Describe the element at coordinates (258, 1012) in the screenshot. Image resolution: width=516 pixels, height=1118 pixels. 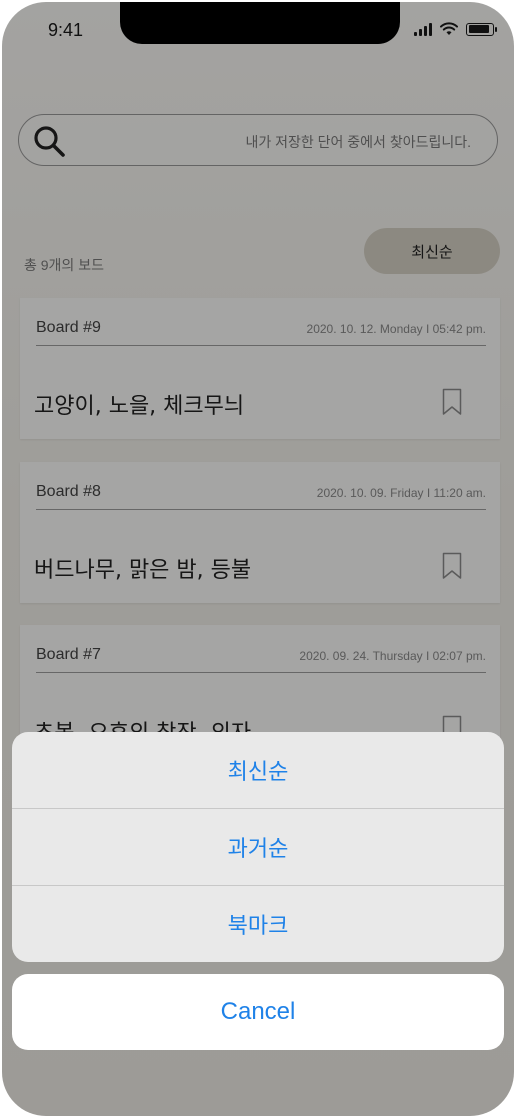
I see `cancel-button: Cancel` at that location.